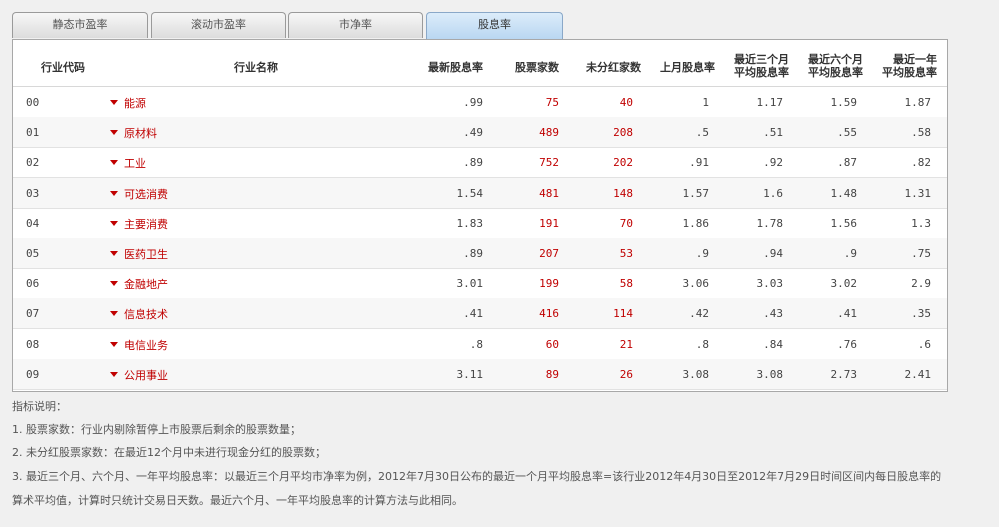 This screenshot has width=999, height=527. I want to click on cell-stock-count: 416, so click(549, 314).